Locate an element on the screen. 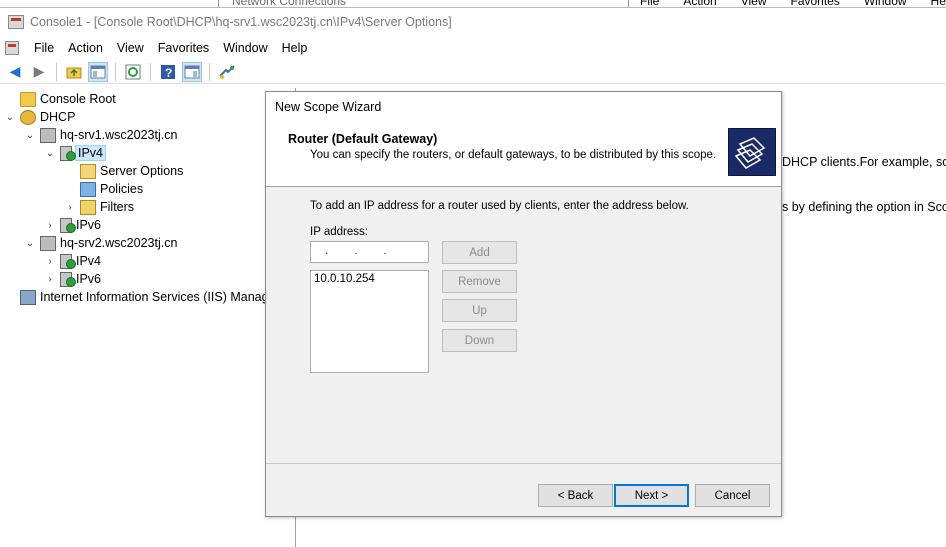 The width and height of the screenshot is (946, 547). dhcp-icon is located at coordinates (28, 117).